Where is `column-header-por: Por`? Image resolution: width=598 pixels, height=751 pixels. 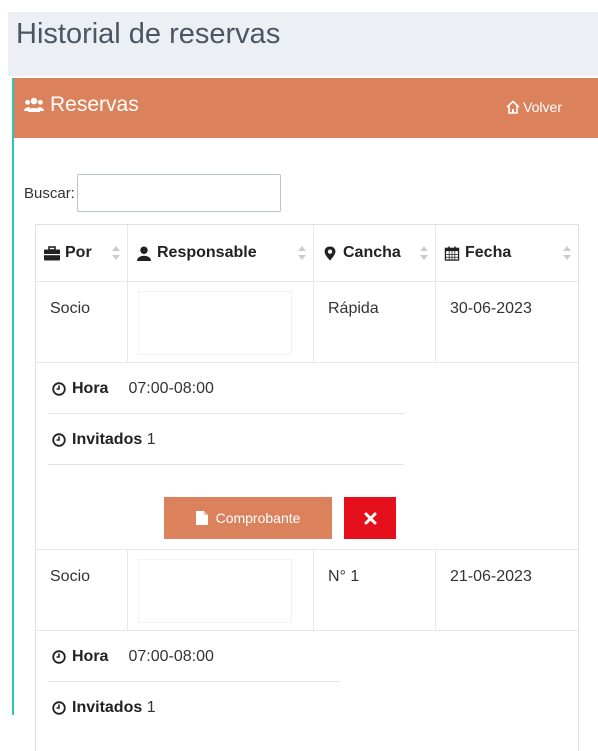 column-header-por: Por is located at coordinates (82, 253).